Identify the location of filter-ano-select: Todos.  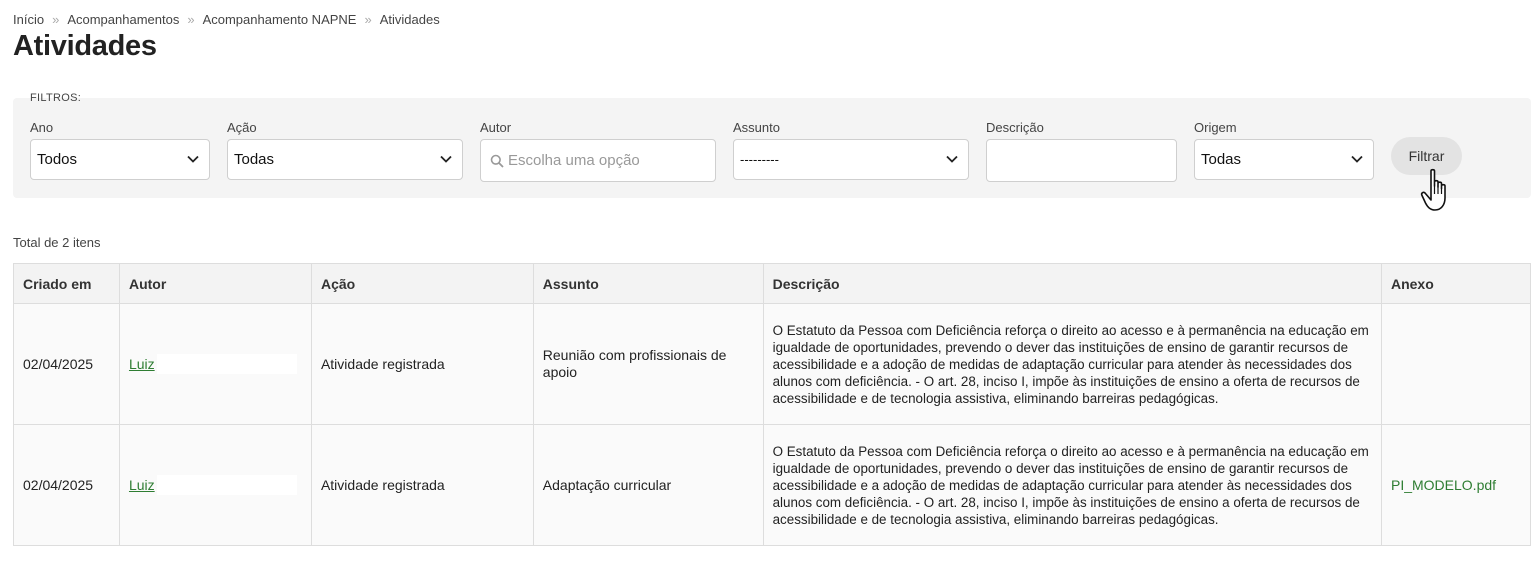
(120, 159).